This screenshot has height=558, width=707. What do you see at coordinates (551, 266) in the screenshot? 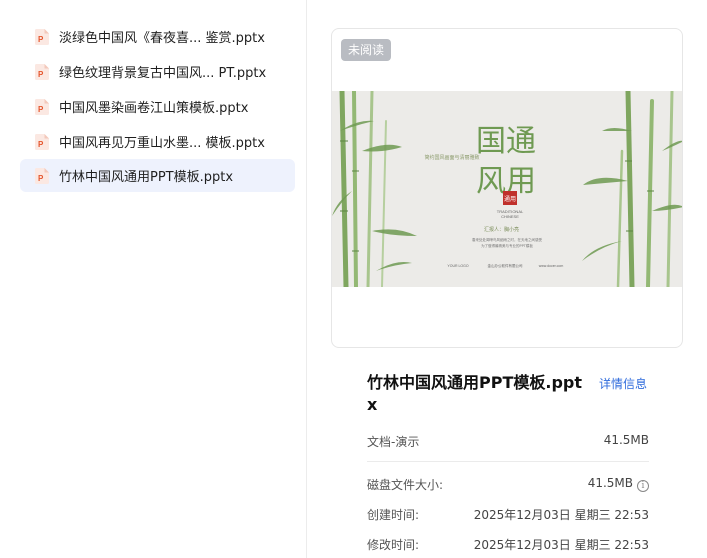
I see `slide-footer-url: www.docer.com` at bounding box center [551, 266].